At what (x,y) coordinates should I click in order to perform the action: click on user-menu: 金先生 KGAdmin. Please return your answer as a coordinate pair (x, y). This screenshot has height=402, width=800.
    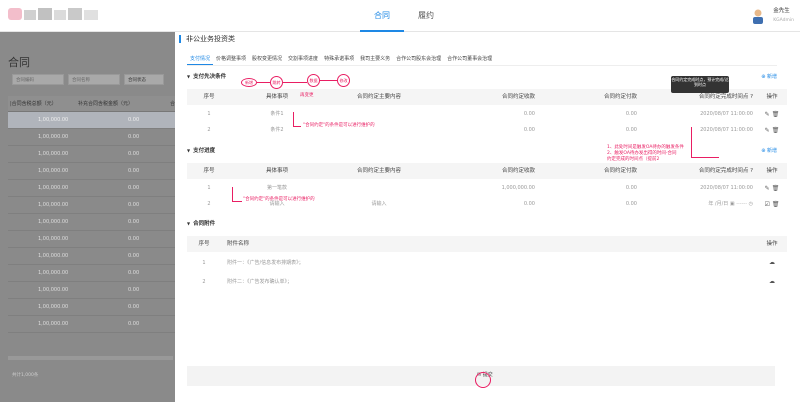
    Looking at the image, I should click on (772, 16).